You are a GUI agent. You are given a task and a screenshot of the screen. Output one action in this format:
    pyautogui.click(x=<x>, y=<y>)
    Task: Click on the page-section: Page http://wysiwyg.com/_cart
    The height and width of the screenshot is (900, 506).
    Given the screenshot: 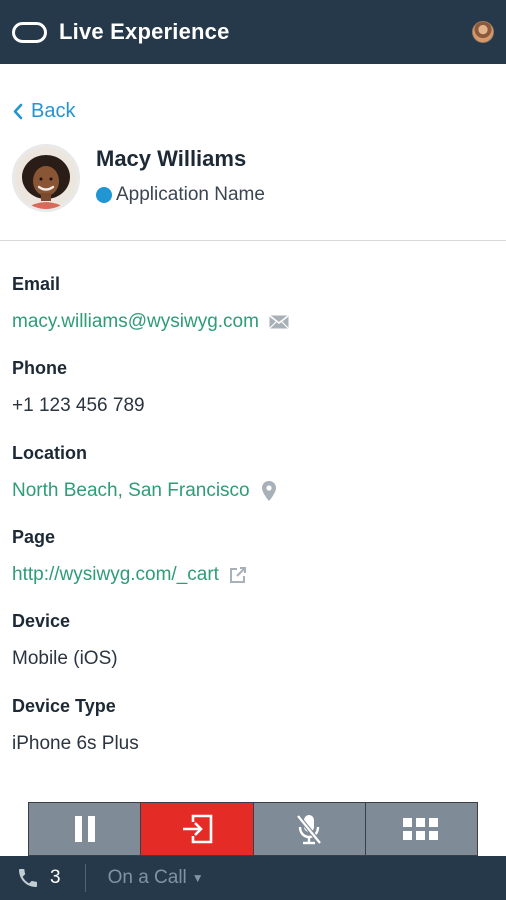 What is the action you would take?
    pyautogui.click(x=129, y=556)
    